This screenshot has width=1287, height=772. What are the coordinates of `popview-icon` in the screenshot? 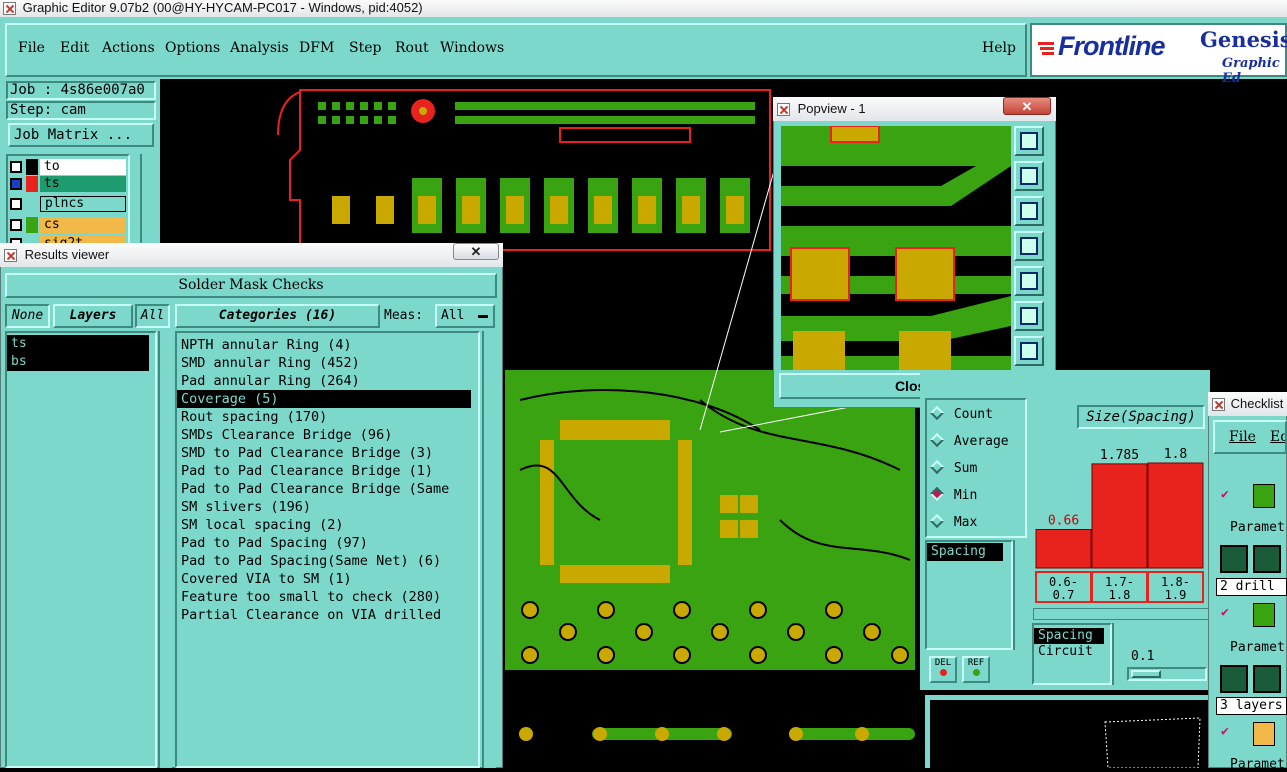 It's located at (783, 110).